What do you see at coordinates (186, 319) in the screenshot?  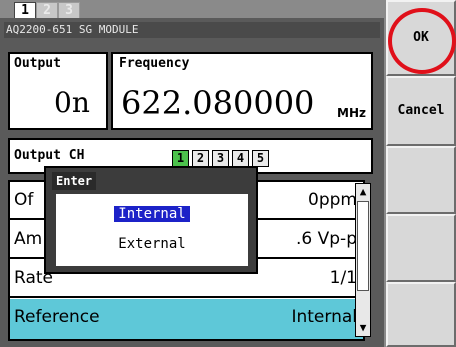 I see `list-item-reference: Reference Internal` at bounding box center [186, 319].